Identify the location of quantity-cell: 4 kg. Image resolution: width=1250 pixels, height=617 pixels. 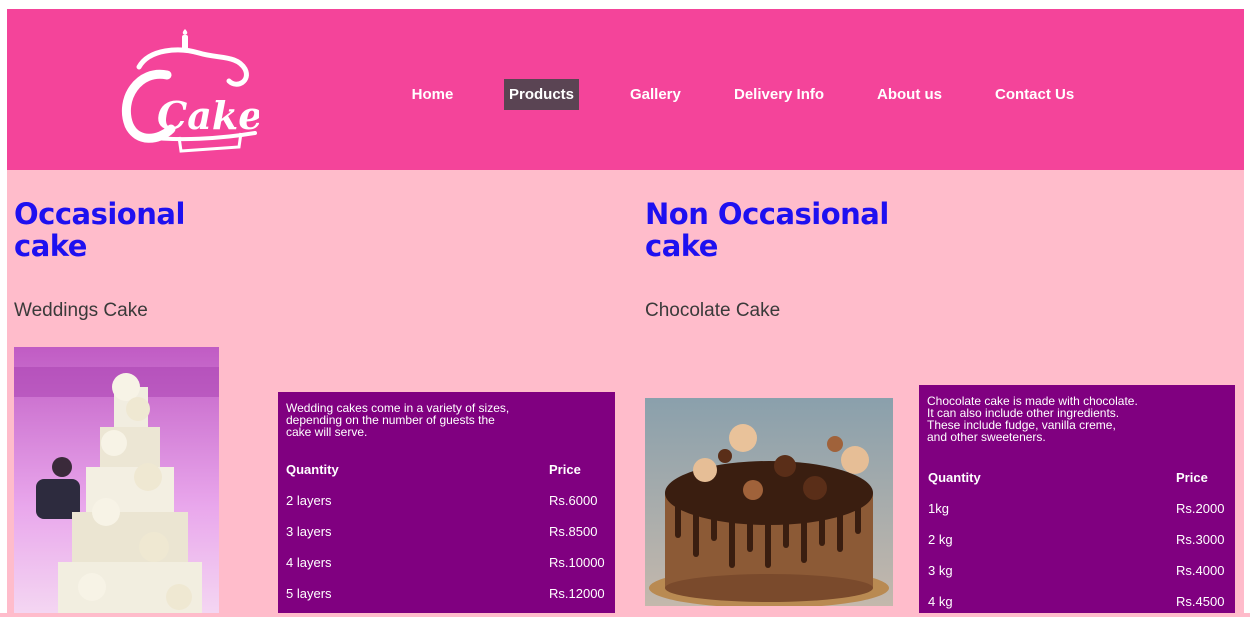
(940, 601).